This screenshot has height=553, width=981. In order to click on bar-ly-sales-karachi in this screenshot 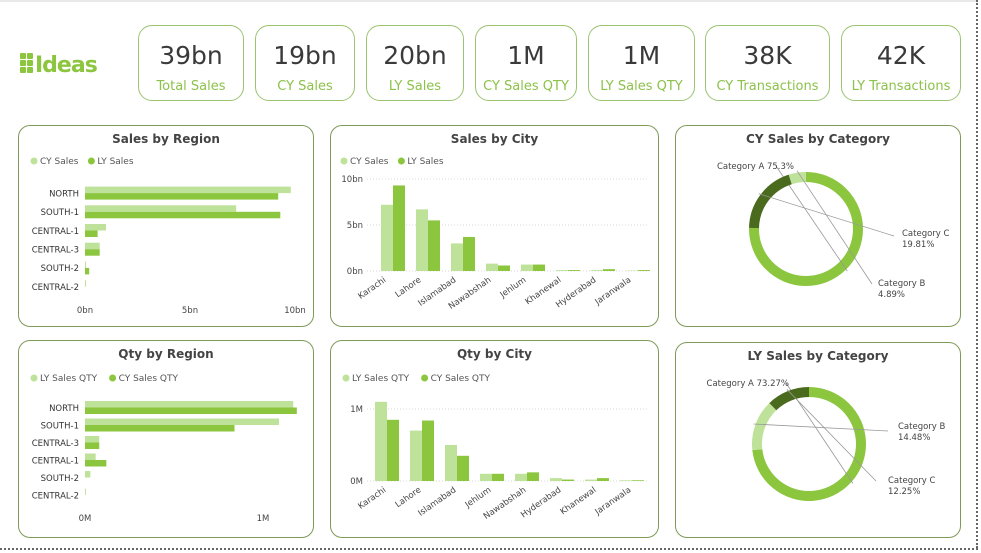, I will do `click(399, 228)`.